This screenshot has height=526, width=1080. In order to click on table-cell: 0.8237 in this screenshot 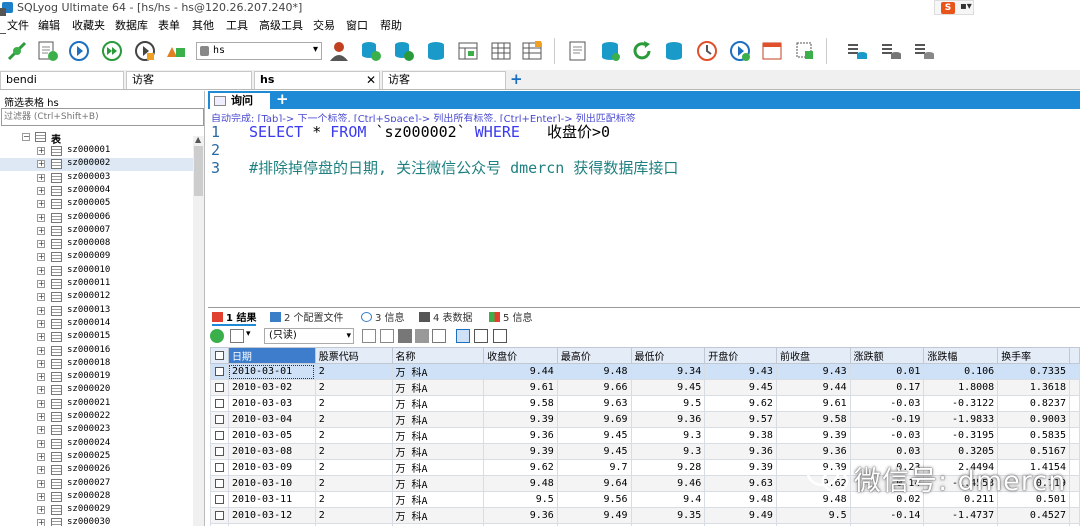, I will do `click(1033, 403)`.